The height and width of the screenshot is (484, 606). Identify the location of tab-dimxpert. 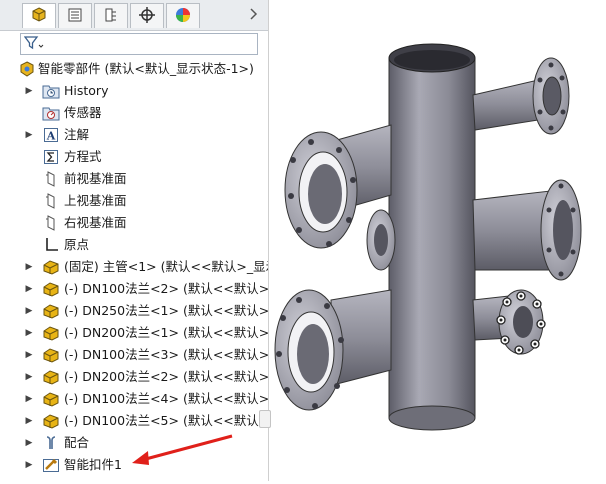
(147, 15).